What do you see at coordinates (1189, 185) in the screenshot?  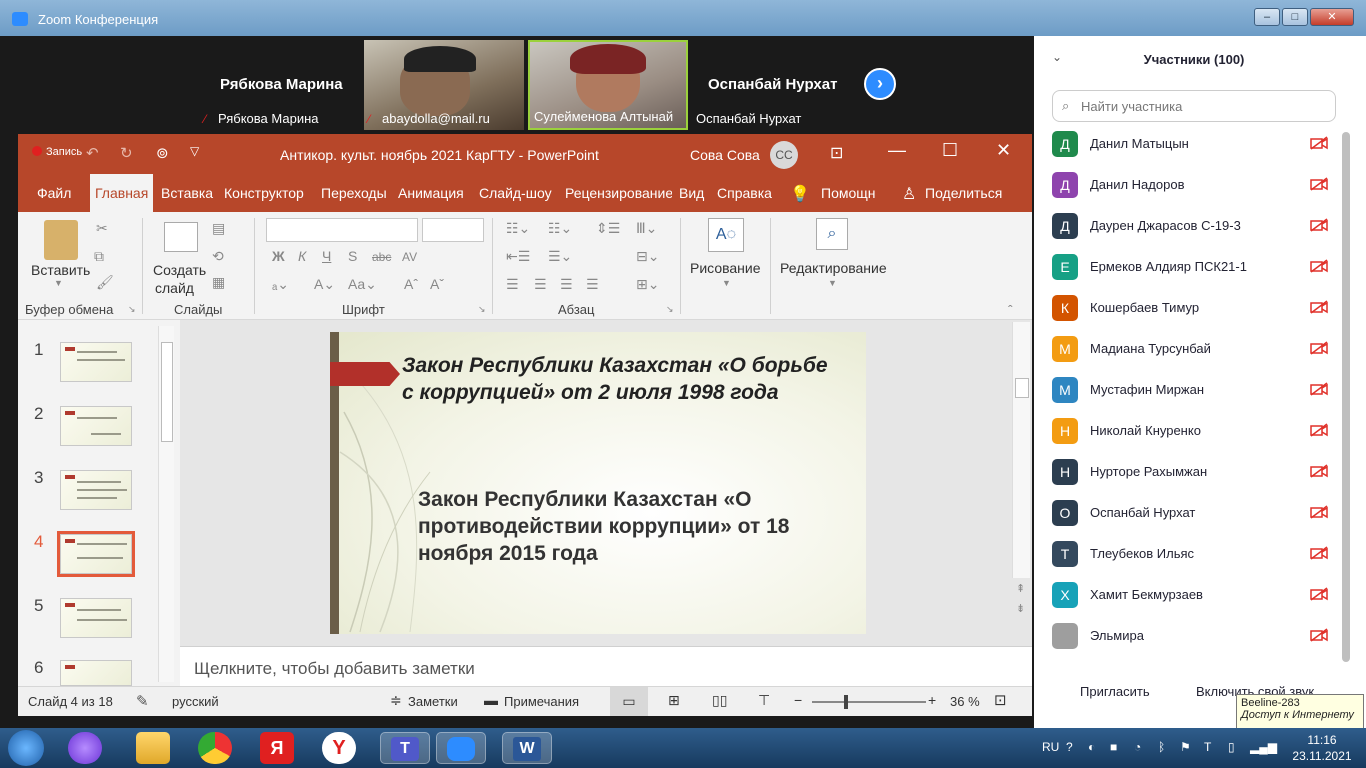 I see `participant-row: Д Данил Надоров` at bounding box center [1189, 185].